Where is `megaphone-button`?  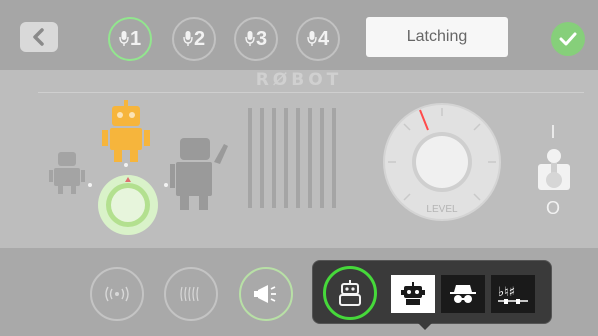
megaphone-button is located at coordinates (266, 294).